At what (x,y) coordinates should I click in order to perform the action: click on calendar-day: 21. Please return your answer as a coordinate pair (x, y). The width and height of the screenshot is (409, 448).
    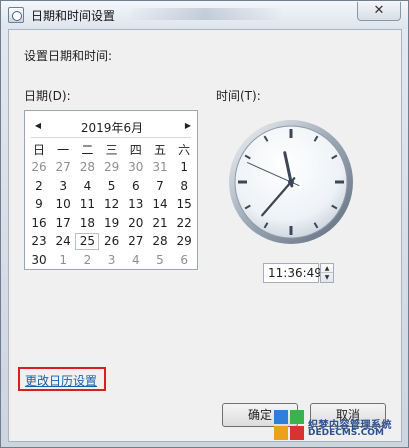
    Looking at the image, I should click on (160, 223).